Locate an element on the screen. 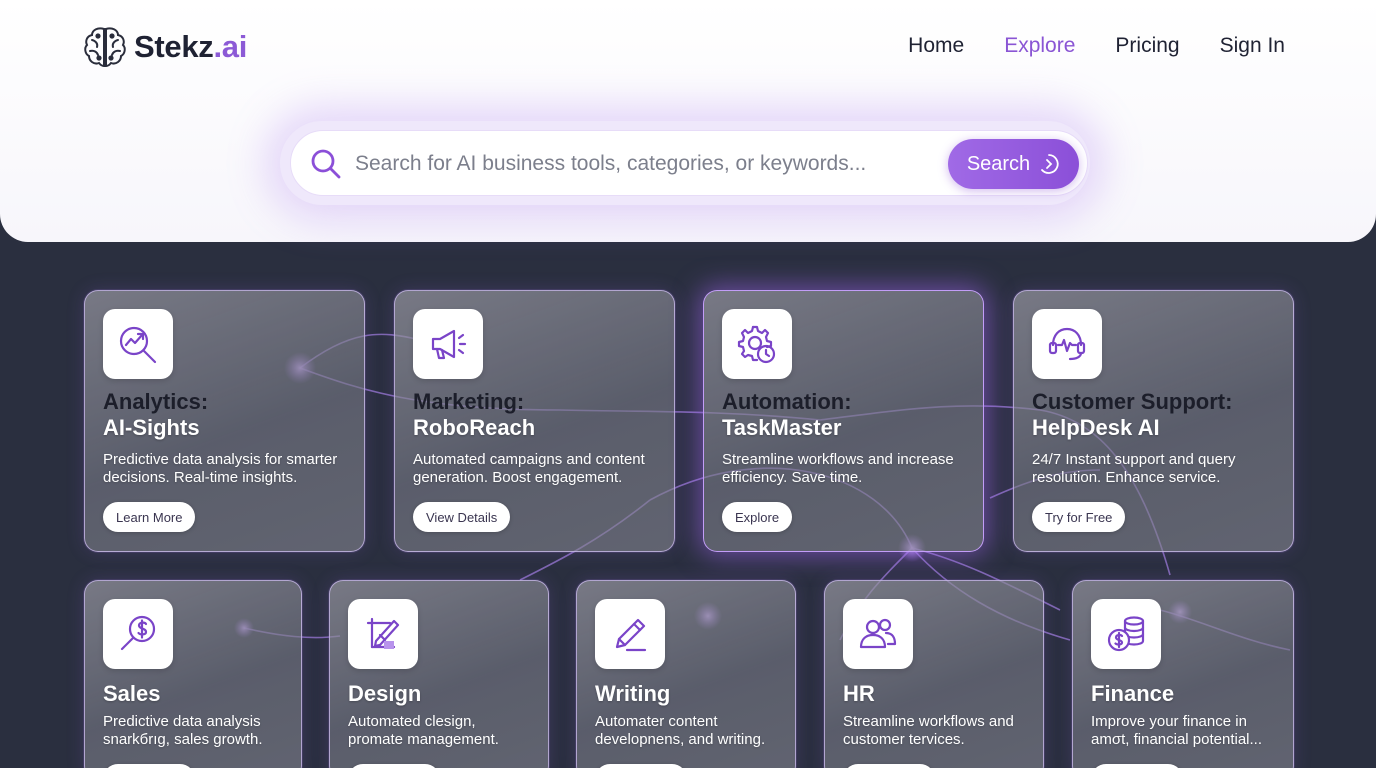 The width and height of the screenshot is (1376, 768). card-title: Customer Support: HelpDesk AI is located at coordinates (1132, 414).